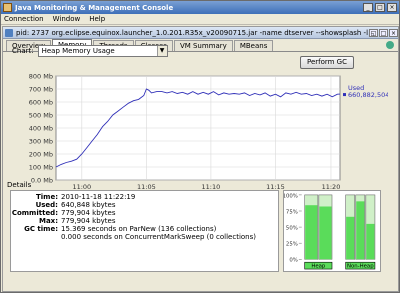 This screenshot has height=293, width=400. Describe the element at coordinates (41, 129) in the screenshot. I see `y-tick-label: 400 Mb` at that location.